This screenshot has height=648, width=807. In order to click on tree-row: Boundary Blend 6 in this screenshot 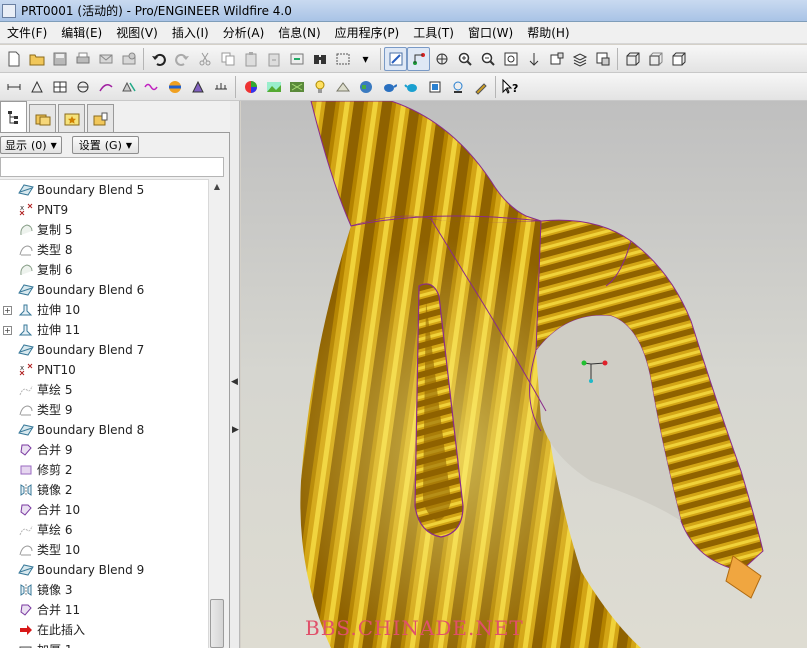, I will do `click(104, 290)`.